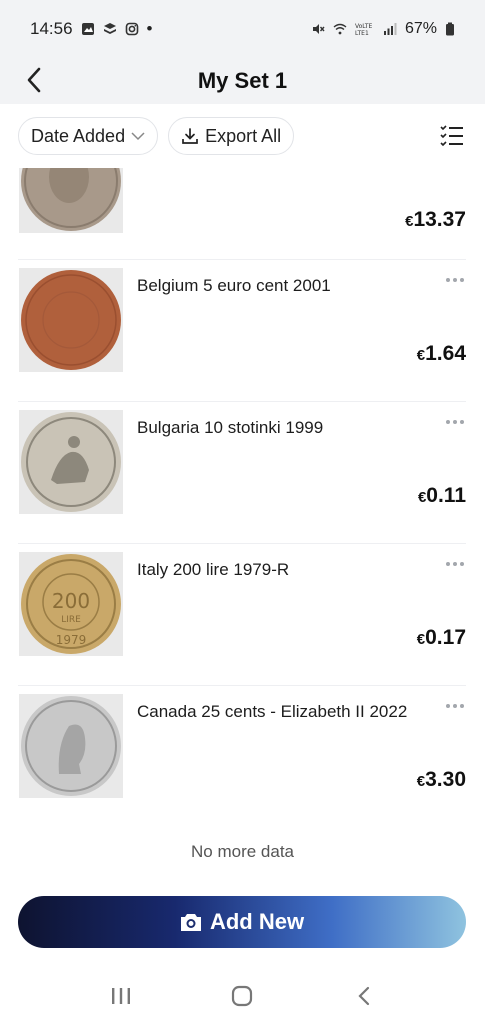 This screenshot has width=485, height=1024. I want to click on coin-image: 200 LIRE 1979, so click(71, 604).